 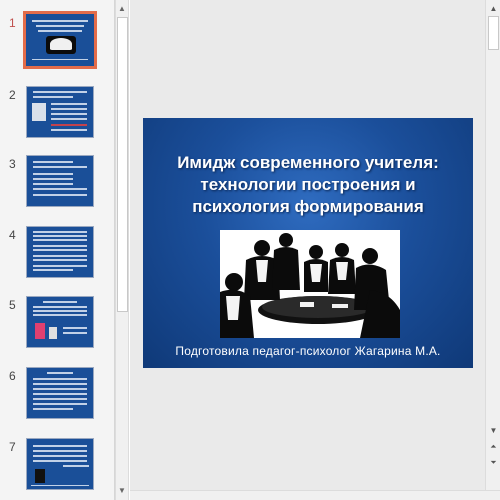 I want to click on next-slide-icon: ⏷, so click(x=493, y=462).